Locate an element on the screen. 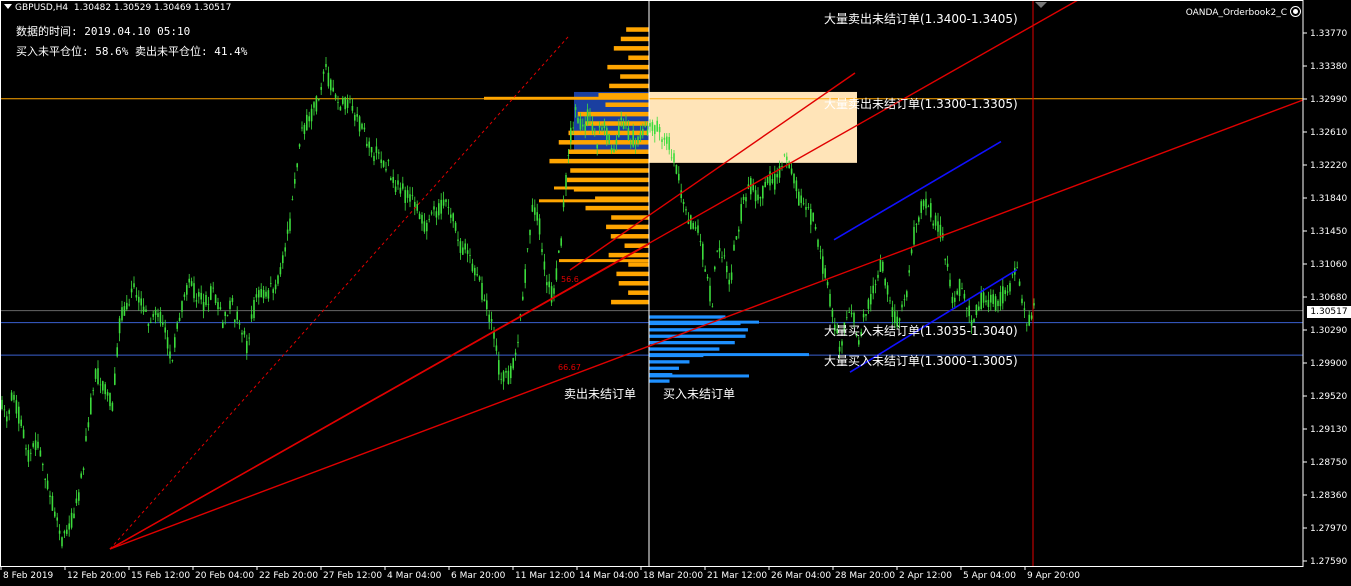 Image resolution: width=1351 pixels, height=586 pixels. y-tick-label: 1.29130 is located at coordinates (1328, 430).